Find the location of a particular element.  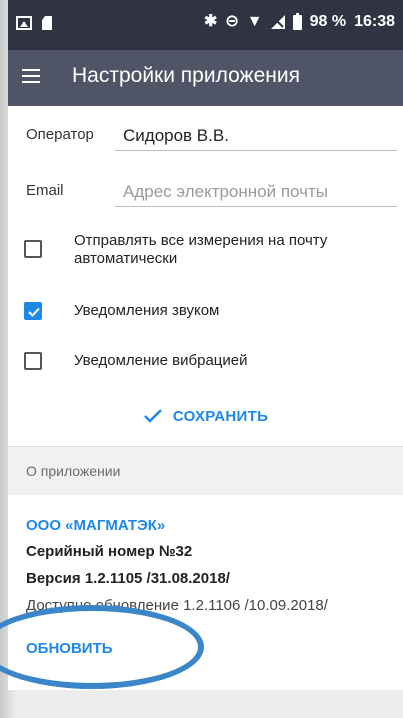

save-button: СОХРАНИТЬ is located at coordinates (205, 416).